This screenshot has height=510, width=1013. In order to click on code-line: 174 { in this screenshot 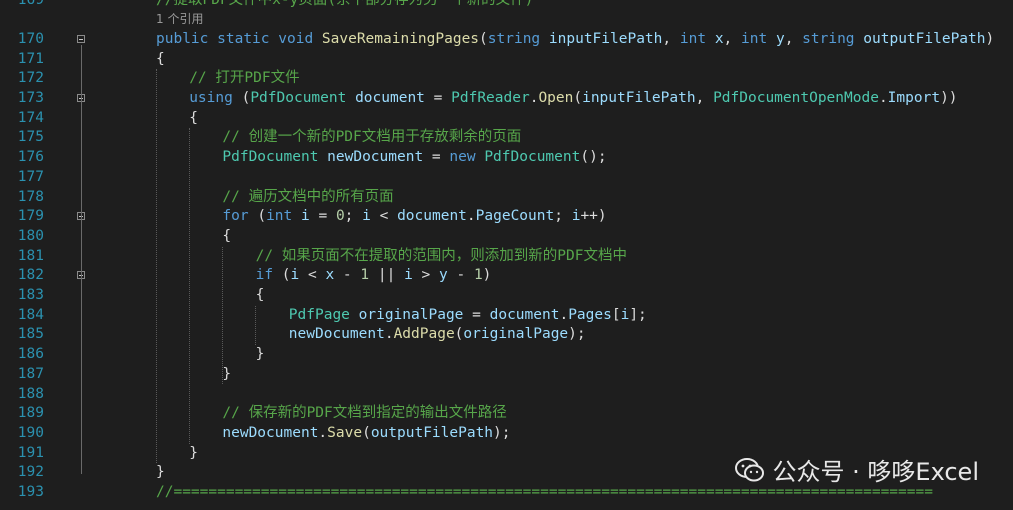, I will do `click(506, 119)`.